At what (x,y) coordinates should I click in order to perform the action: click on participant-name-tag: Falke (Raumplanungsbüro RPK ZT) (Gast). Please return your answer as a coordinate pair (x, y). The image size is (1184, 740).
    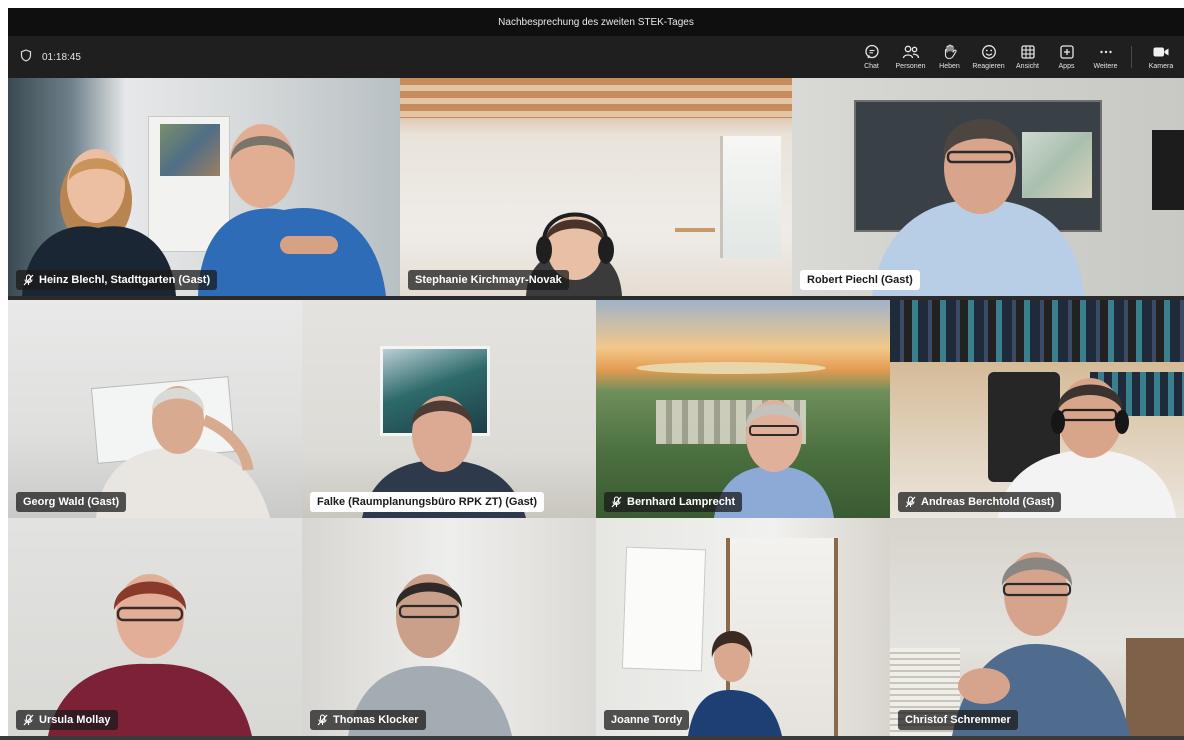
    Looking at the image, I should click on (427, 502).